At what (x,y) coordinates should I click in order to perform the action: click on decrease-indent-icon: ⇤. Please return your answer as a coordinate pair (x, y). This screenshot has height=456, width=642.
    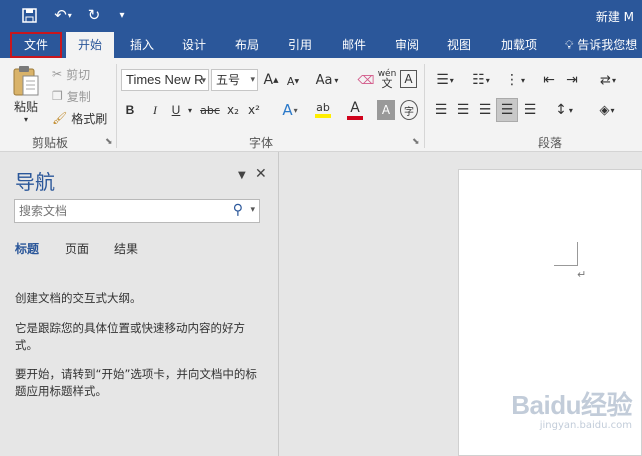
    Looking at the image, I should click on (549, 80).